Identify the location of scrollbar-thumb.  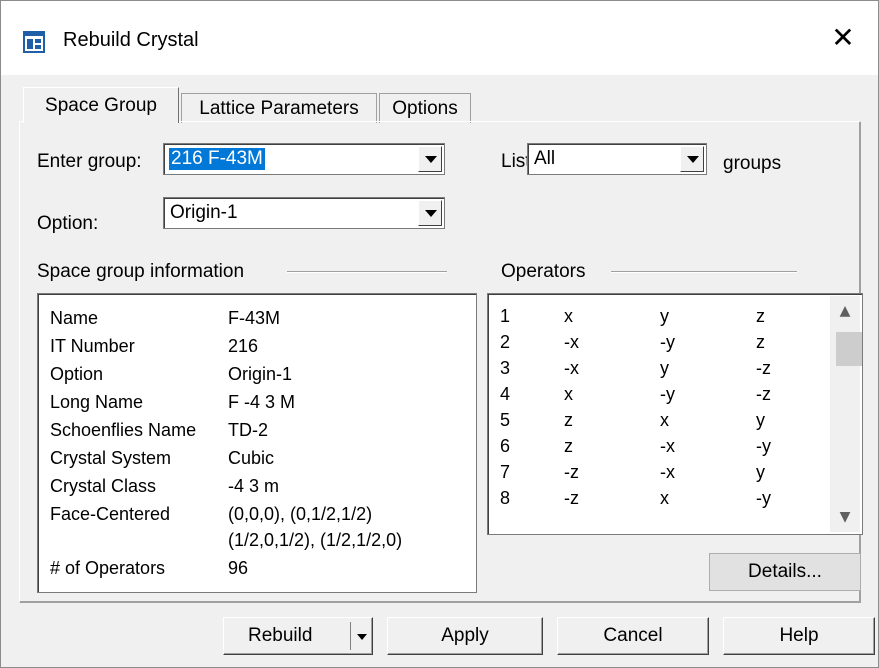
(849, 349).